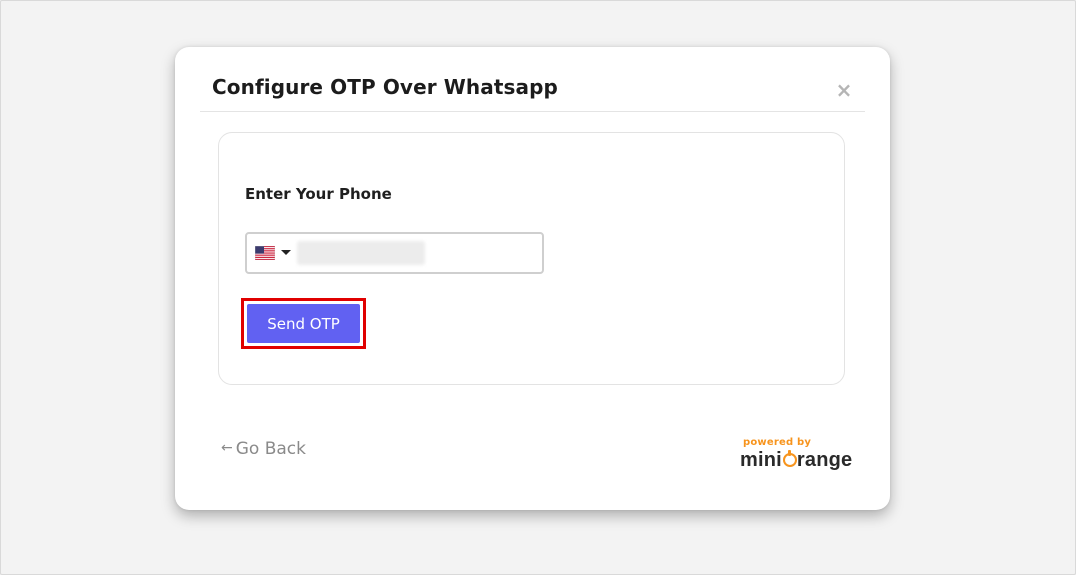 Image resolution: width=1076 pixels, height=575 pixels. I want to click on phone-label: Enter Your Phone, so click(318, 194).